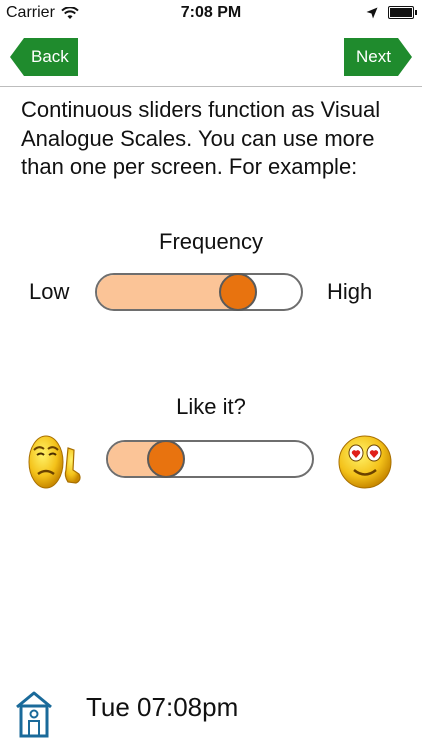 This screenshot has width=422, height=750. Describe the element at coordinates (49, 291) in the screenshot. I see `frequency-low-label: Low` at that location.